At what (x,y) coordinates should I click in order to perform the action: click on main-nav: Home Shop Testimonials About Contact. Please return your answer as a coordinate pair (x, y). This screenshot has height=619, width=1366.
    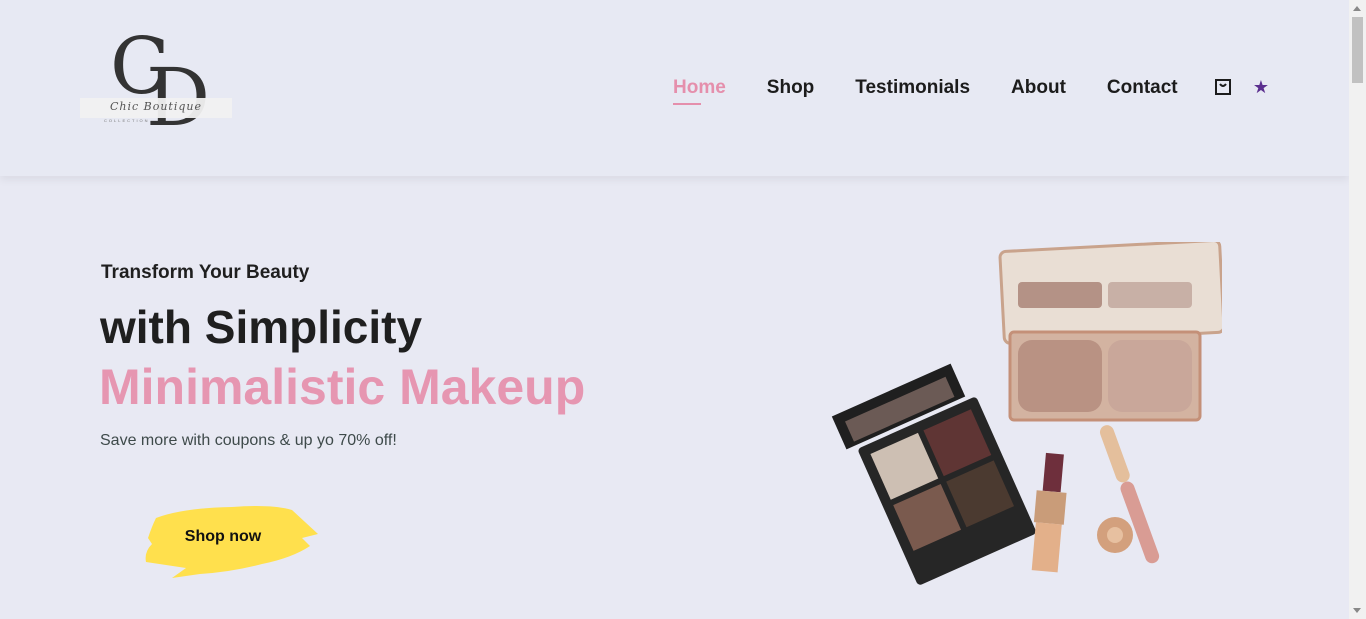
    Looking at the image, I should click on (946, 90).